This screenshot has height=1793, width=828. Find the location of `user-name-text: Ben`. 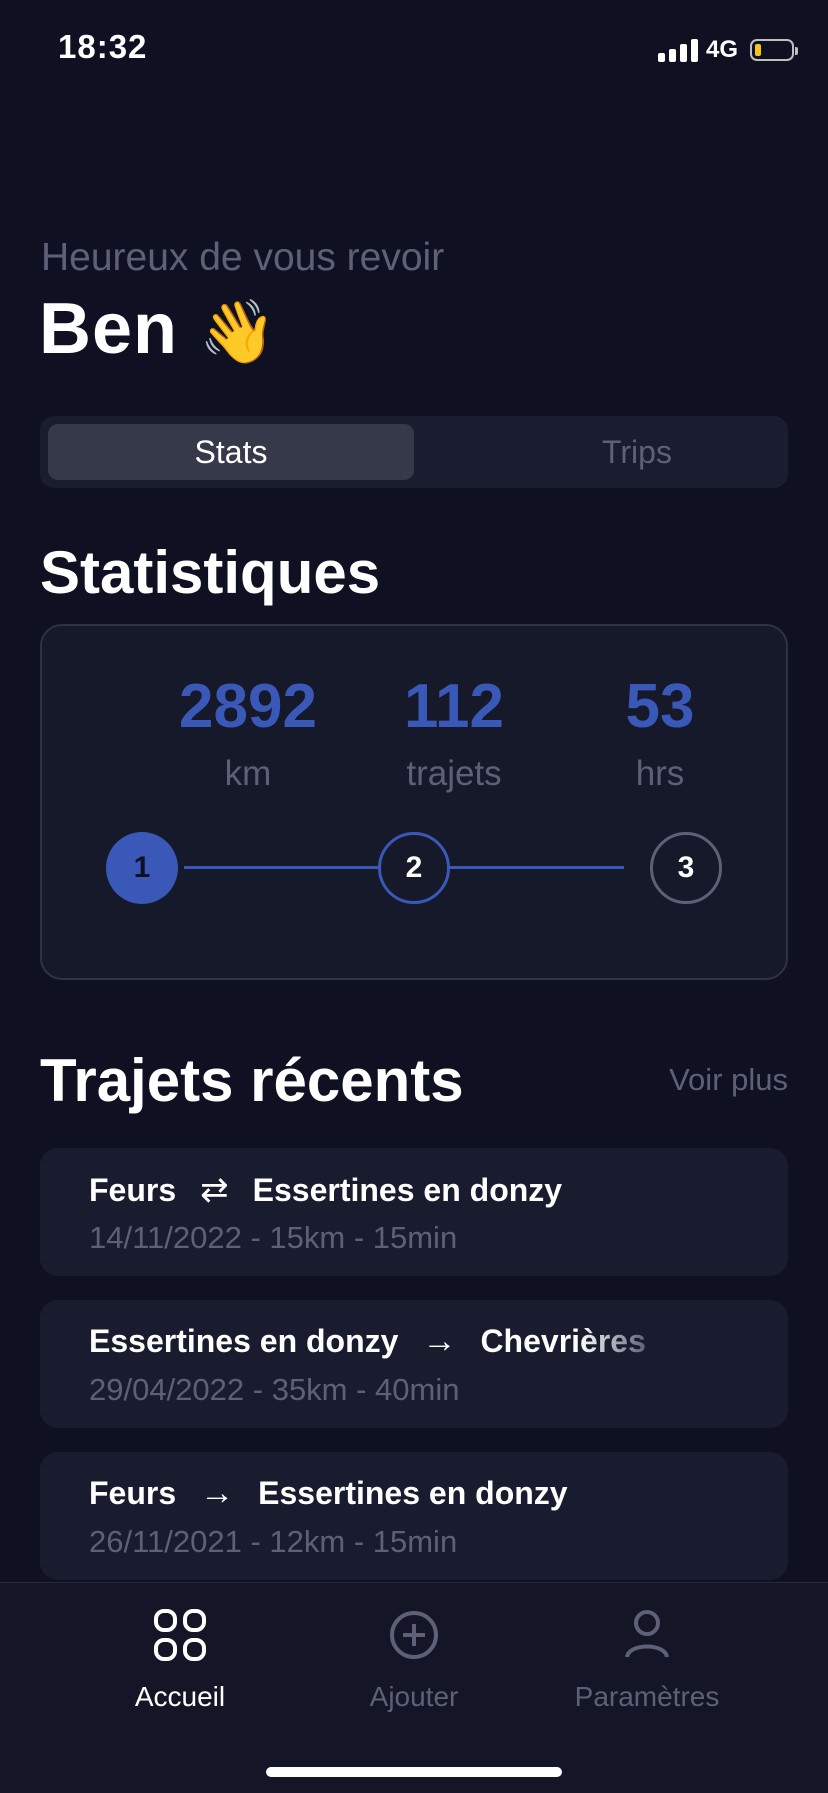

user-name-text: Ben is located at coordinates (109, 329).